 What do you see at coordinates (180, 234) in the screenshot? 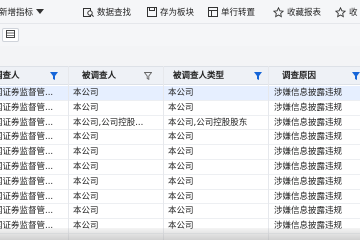
I see `bottom-scroll-shadow` at bounding box center [180, 234].